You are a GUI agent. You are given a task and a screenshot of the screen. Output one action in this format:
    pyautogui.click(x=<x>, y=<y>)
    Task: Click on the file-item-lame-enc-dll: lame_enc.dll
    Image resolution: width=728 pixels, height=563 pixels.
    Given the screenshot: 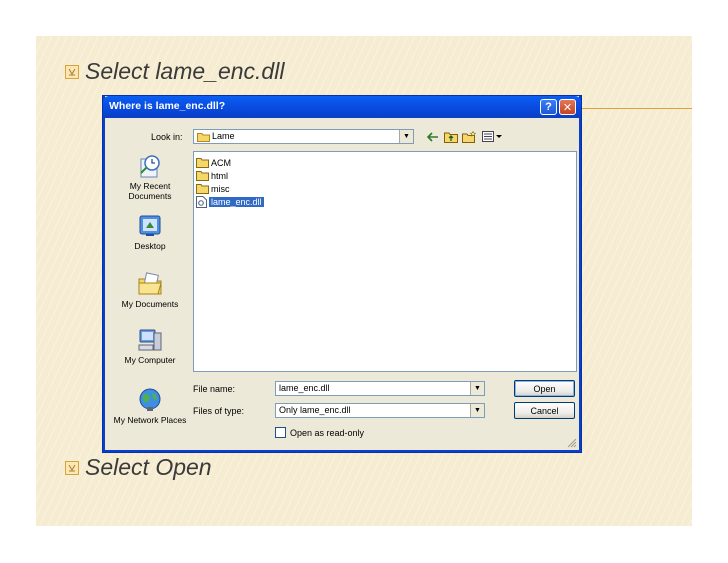 What is the action you would take?
    pyautogui.click(x=230, y=201)
    